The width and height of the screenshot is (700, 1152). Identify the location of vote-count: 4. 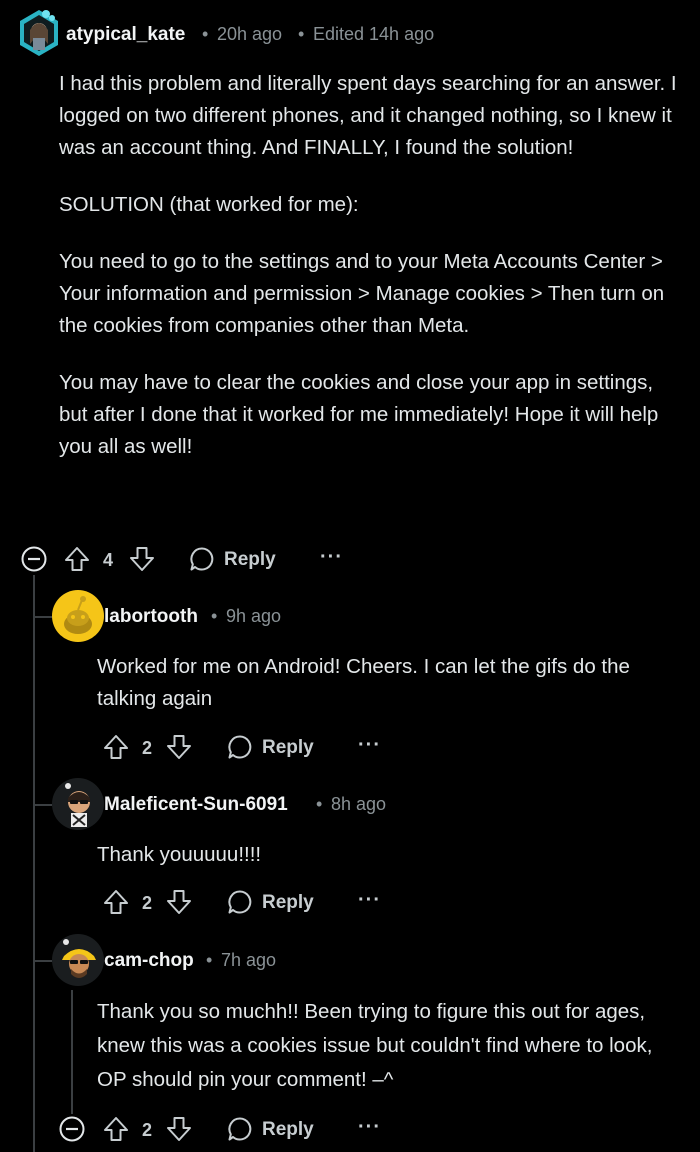
(108, 560).